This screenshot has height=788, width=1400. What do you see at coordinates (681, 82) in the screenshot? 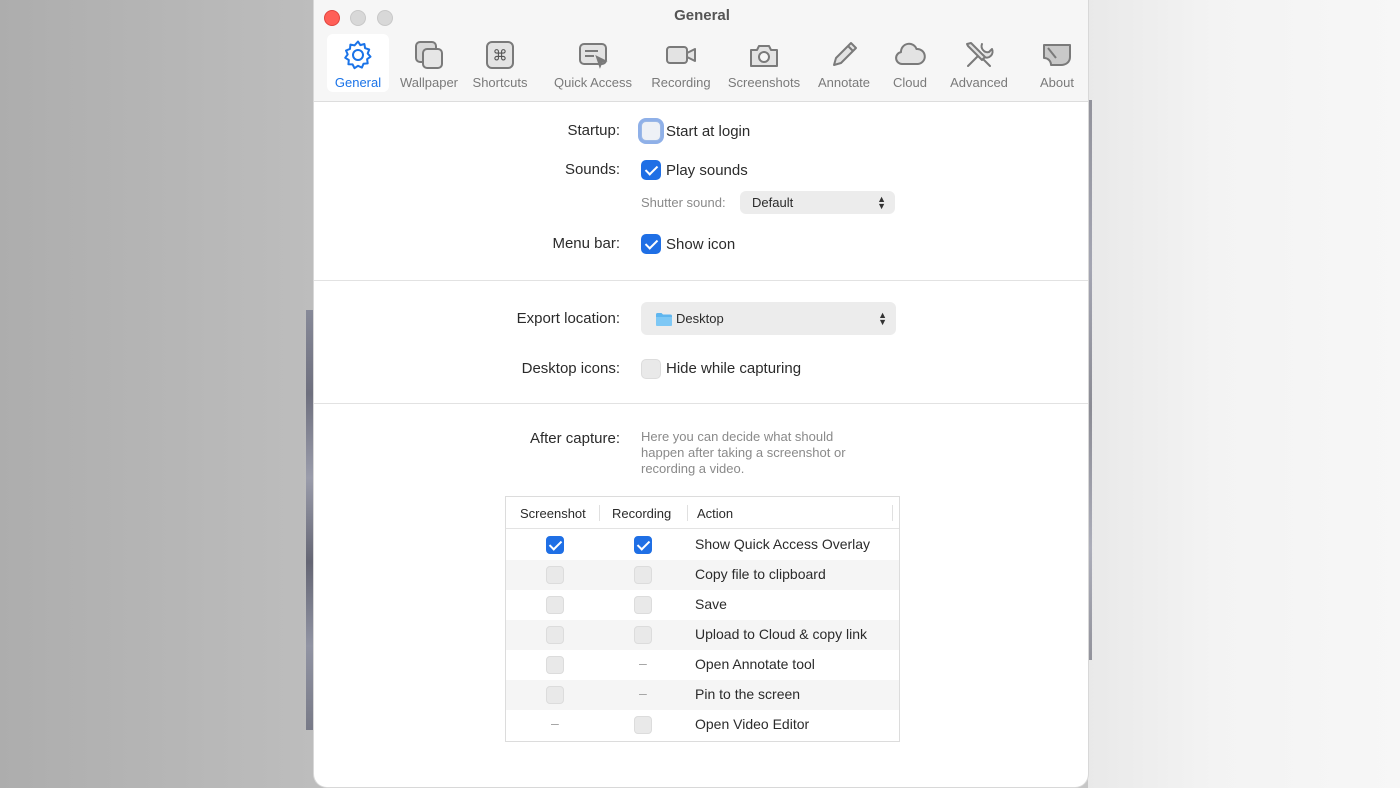
I see `tab-recording-label: Recording` at bounding box center [681, 82].